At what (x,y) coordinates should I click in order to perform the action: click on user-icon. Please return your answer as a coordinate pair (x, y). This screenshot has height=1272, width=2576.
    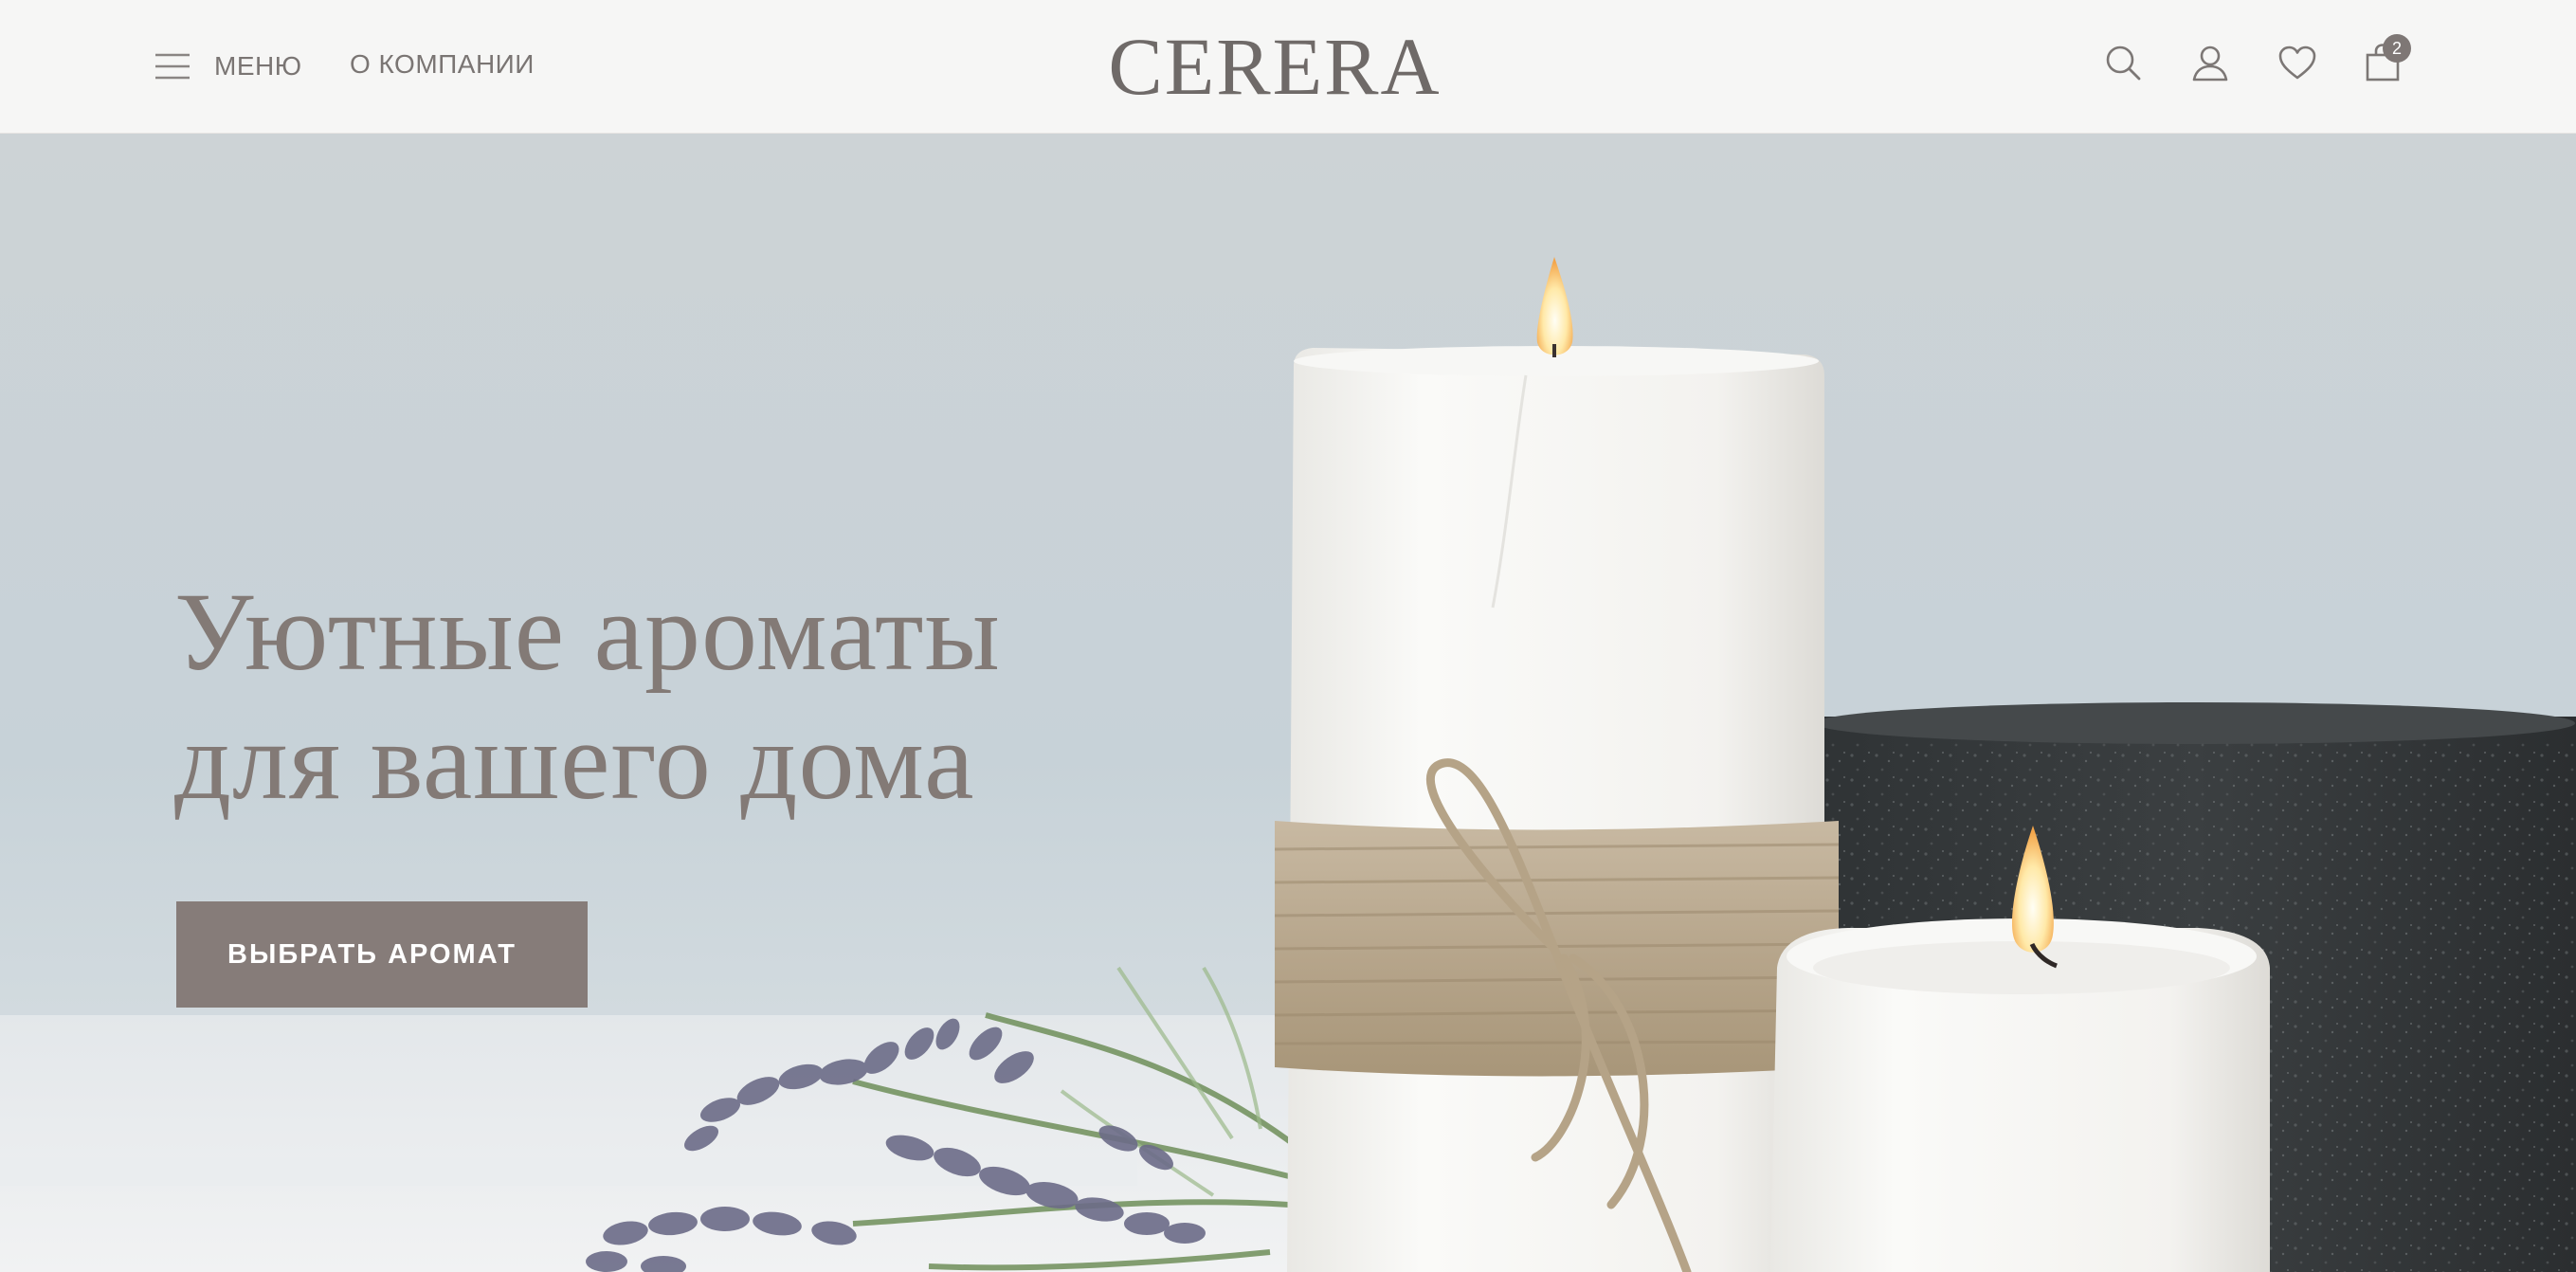
    Looking at the image, I should click on (2210, 63).